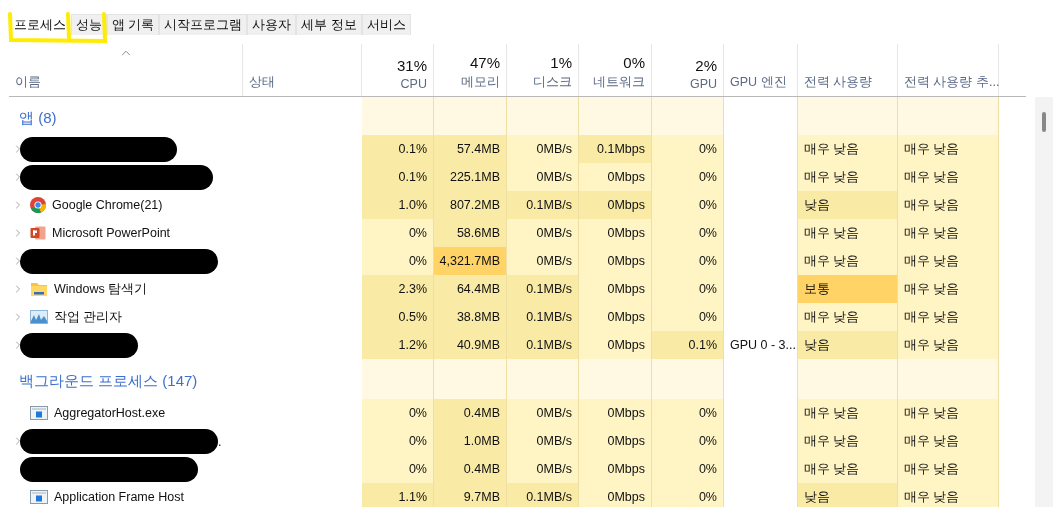 The image size is (1053, 507). Describe the element at coordinates (28, 82) in the screenshot. I see `column-header: 이름` at that location.